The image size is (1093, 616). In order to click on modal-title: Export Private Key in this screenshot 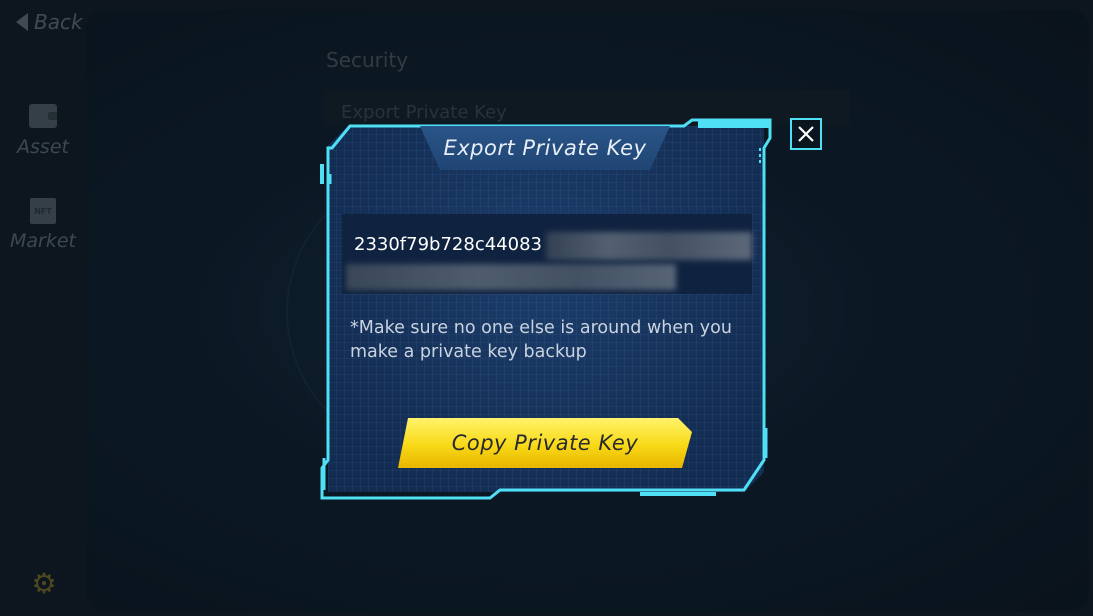, I will do `click(545, 148)`.